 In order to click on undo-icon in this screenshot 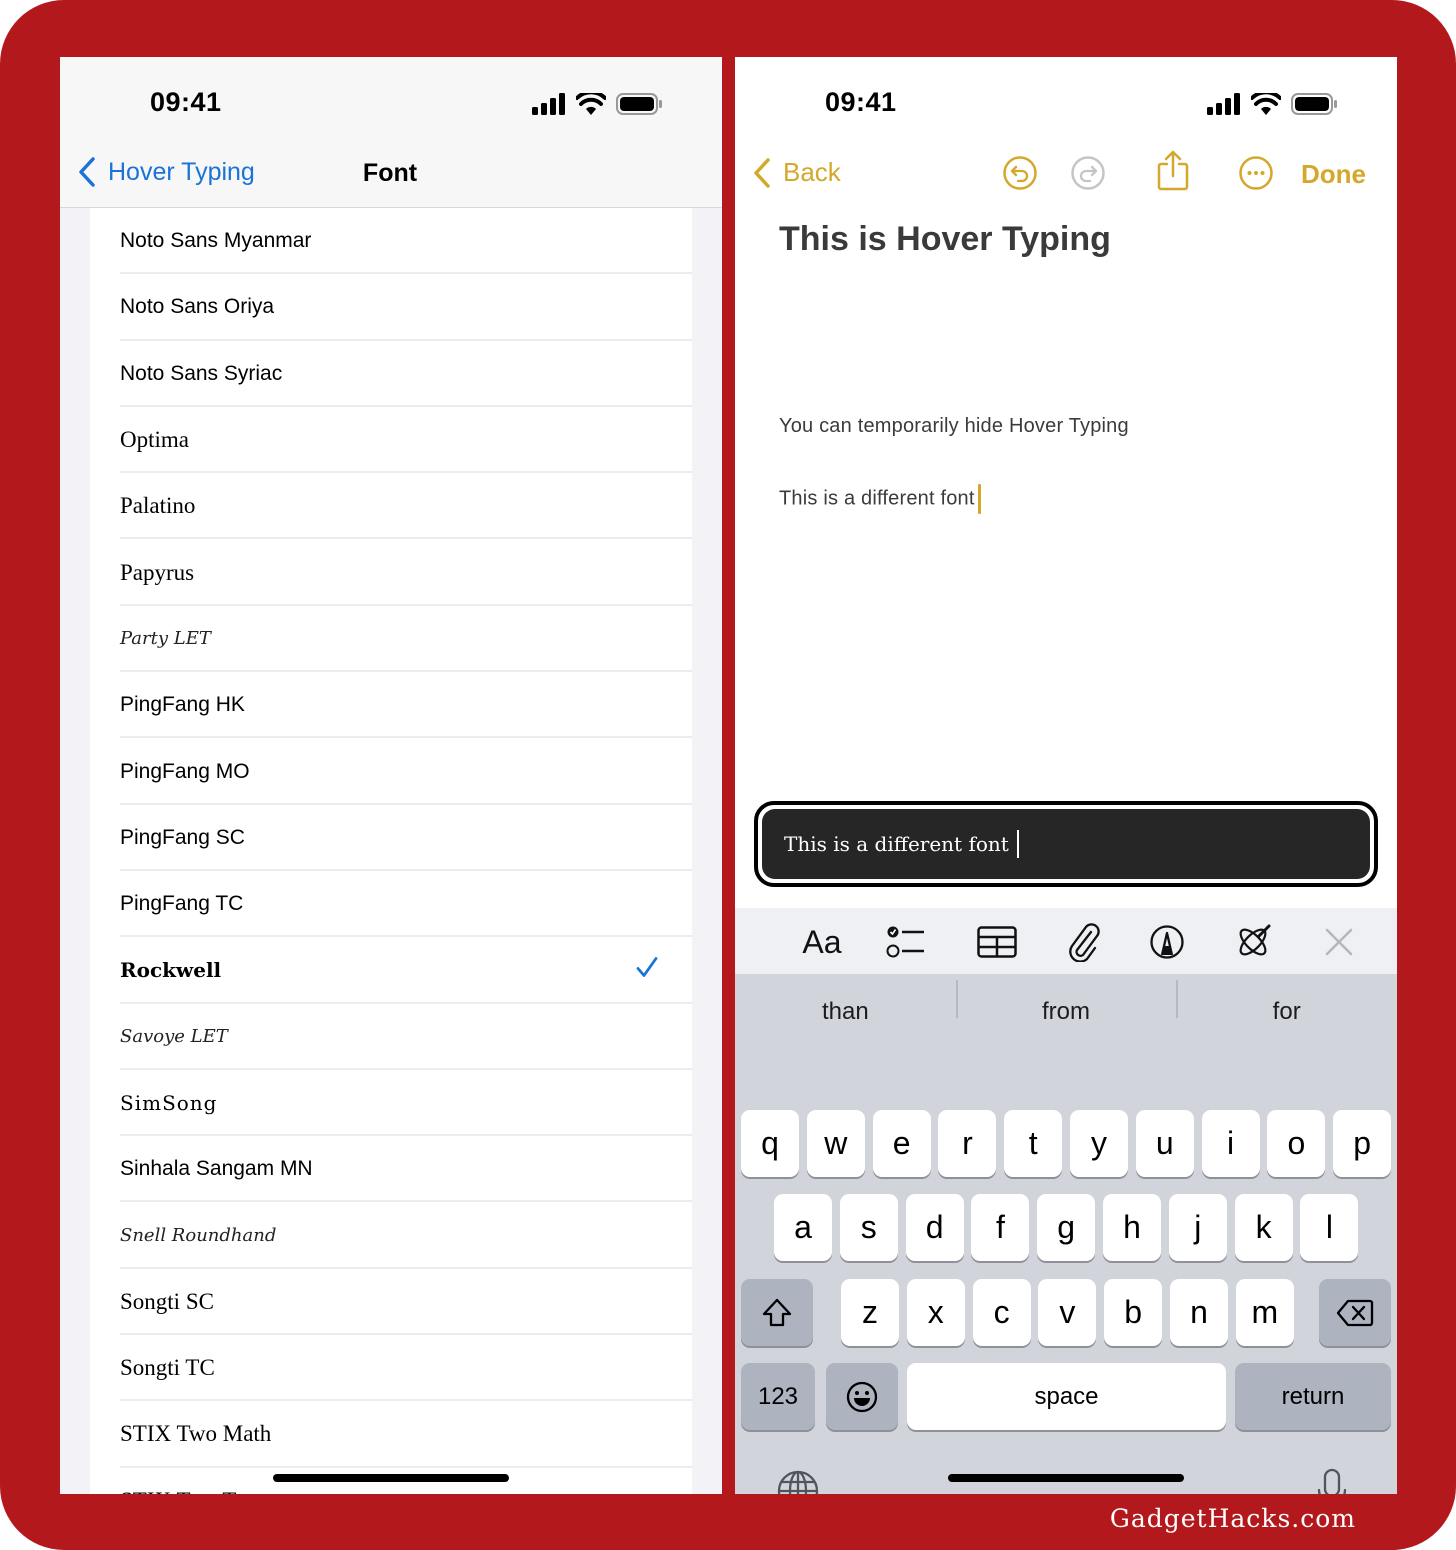, I will do `click(1020, 175)`.